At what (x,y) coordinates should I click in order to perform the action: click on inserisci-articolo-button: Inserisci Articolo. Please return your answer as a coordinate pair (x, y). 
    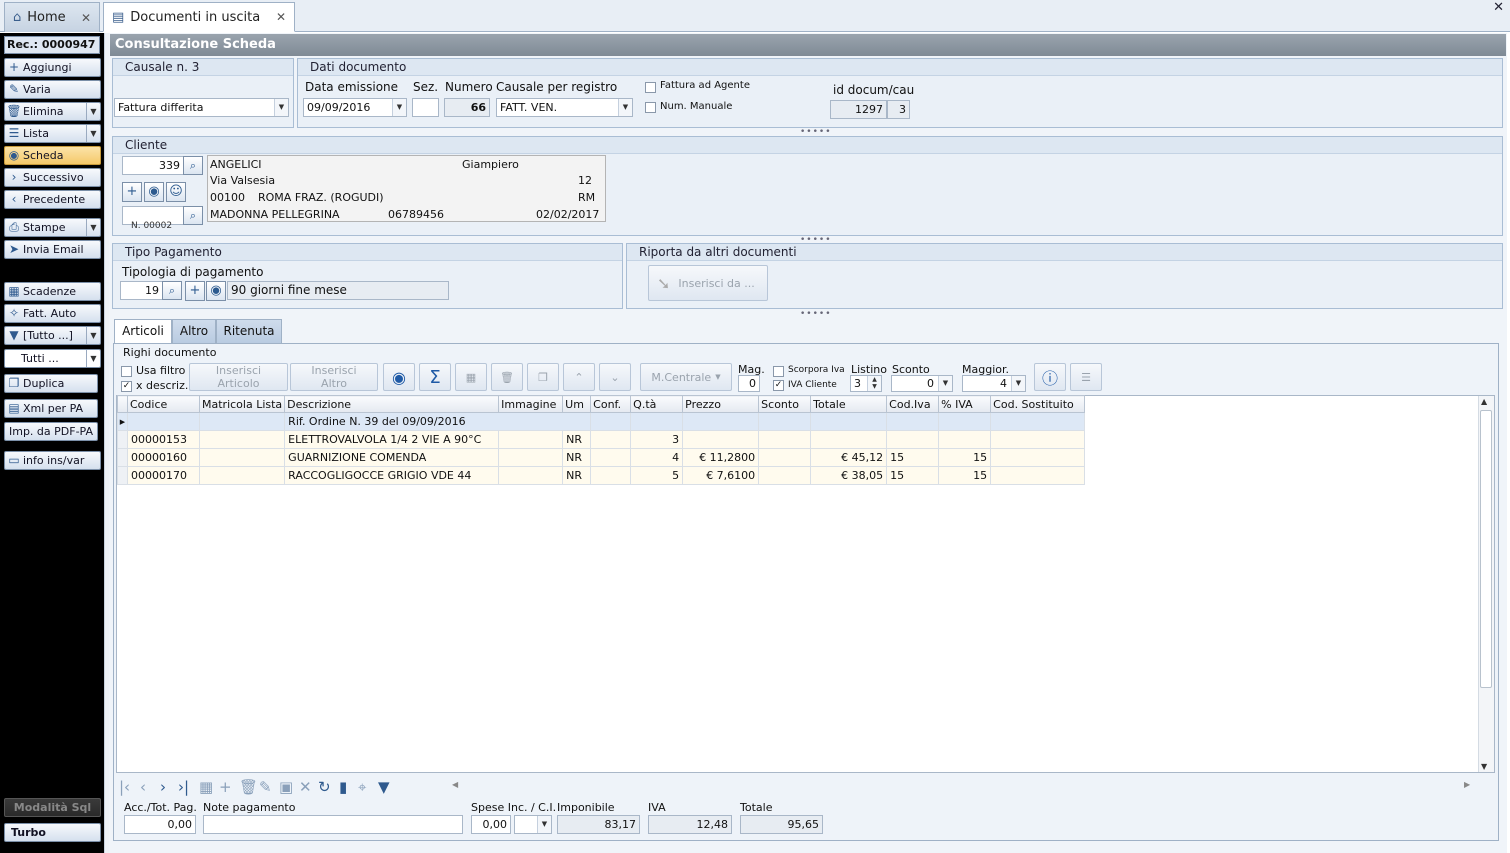
    Looking at the image, I should click on (238, 377).